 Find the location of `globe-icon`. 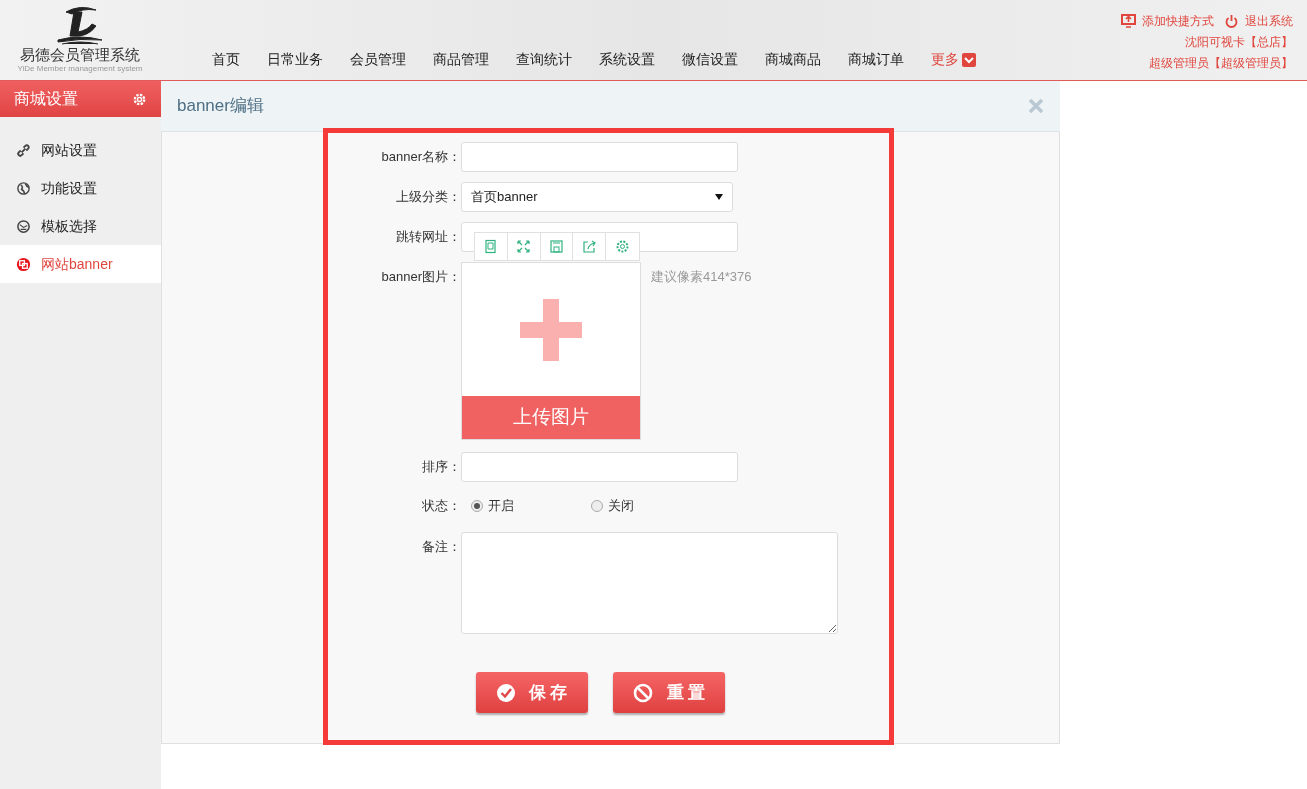

globe-icon is located at coordinates (23, 188).